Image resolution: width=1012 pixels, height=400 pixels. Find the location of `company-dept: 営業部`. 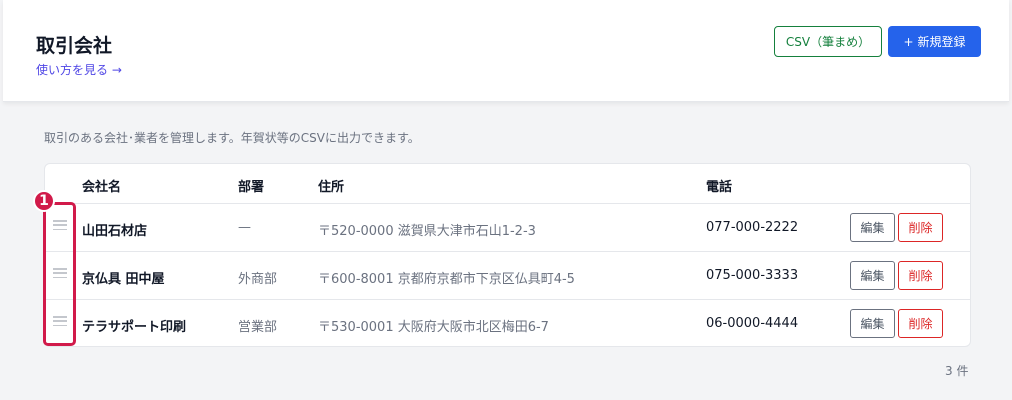

company-dept: 営業部 is located at coordinates (258, 327).